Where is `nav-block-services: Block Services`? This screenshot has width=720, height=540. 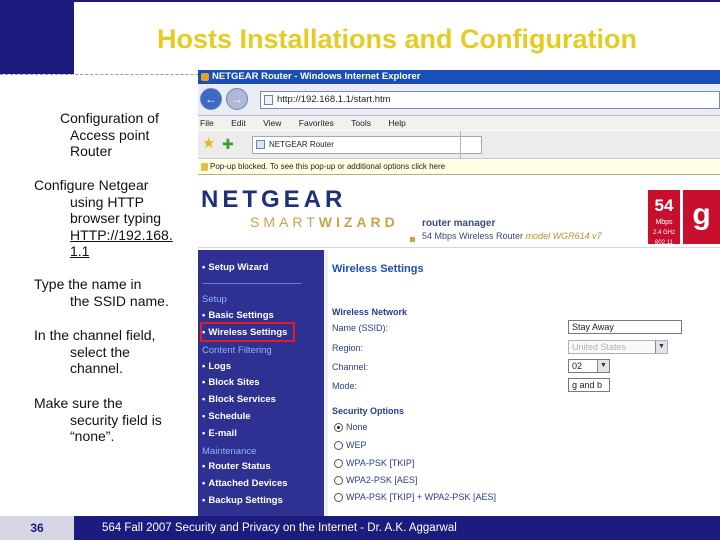 nav-block-services: Block Services is located at coordinates (239, 399).